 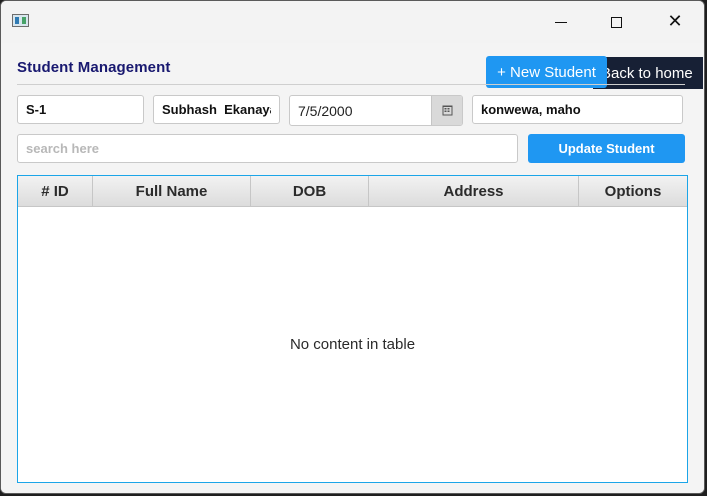 What do you see at coordinates (55, 191) in the screenshot?
I see `column-id-header: # ID` at bounding box center [55, 191].